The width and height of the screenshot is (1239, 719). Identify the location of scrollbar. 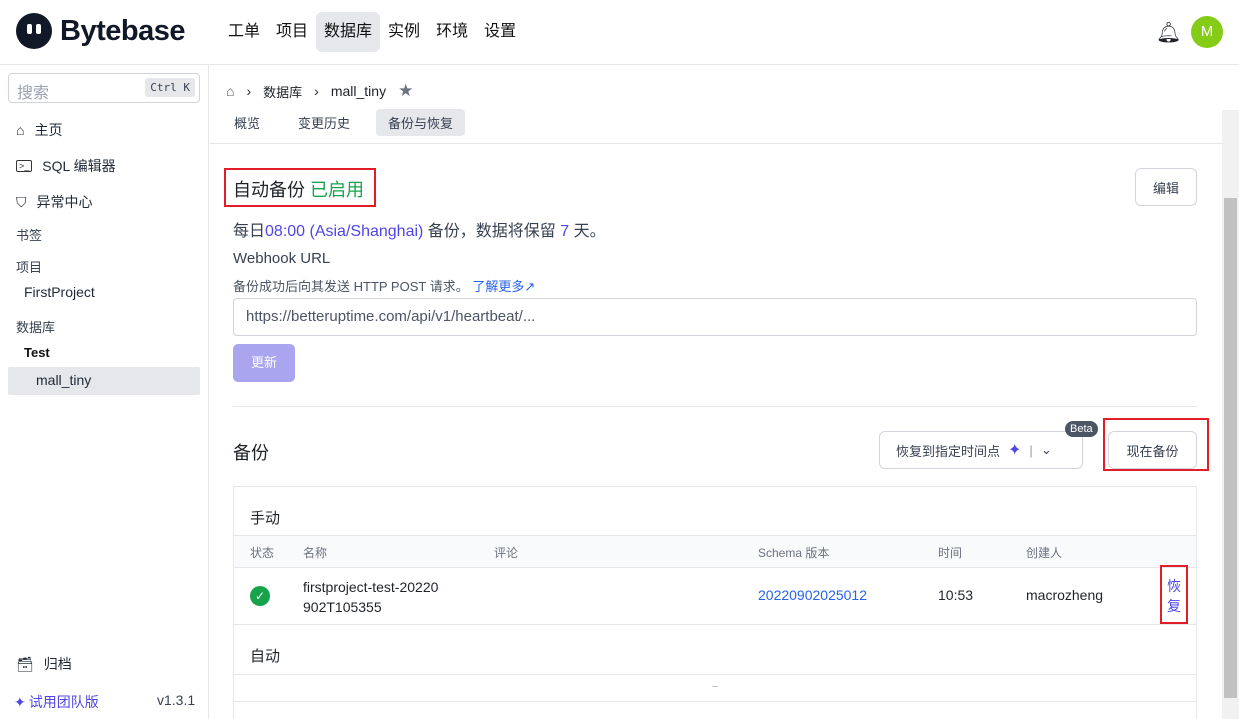
(1230, 414).